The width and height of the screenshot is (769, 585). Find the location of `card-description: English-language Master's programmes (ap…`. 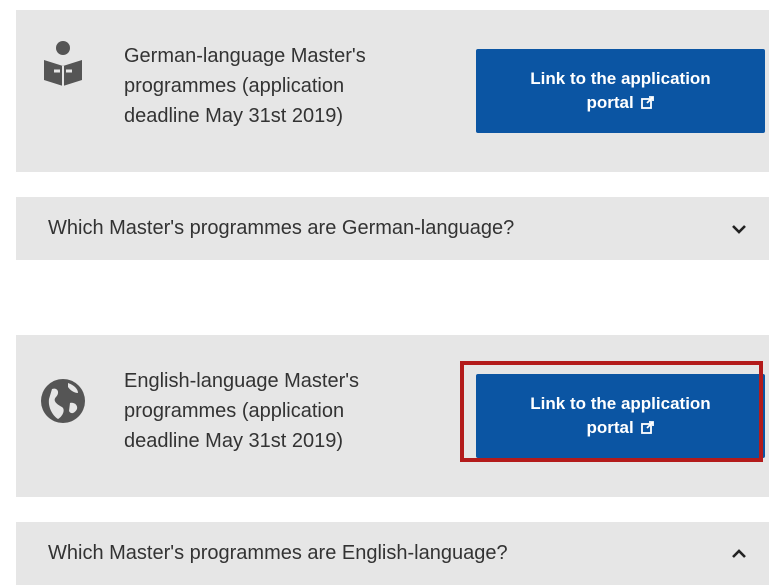

card-description: English-language Master's programmes (ap… is located at coordinates (274, 411).